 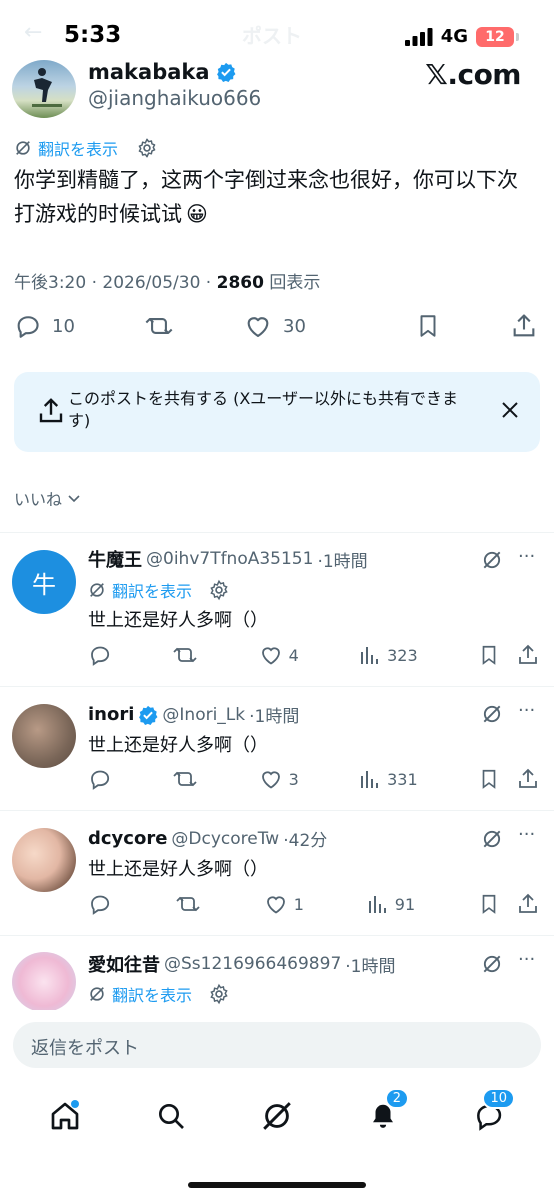 I want to click on views-count: 91, so click(x=405, y=904).